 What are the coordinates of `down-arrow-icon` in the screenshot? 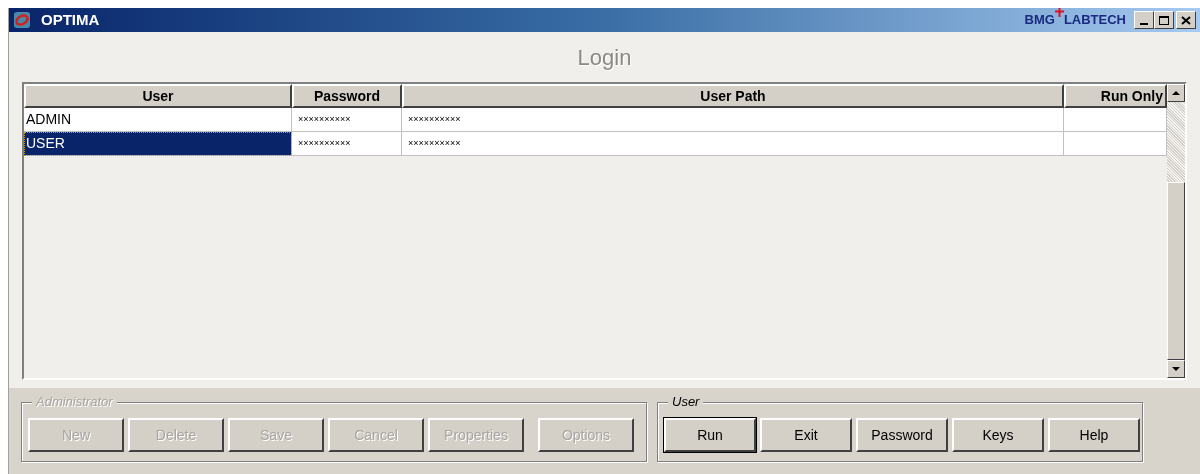 It's located at (1176, 369).